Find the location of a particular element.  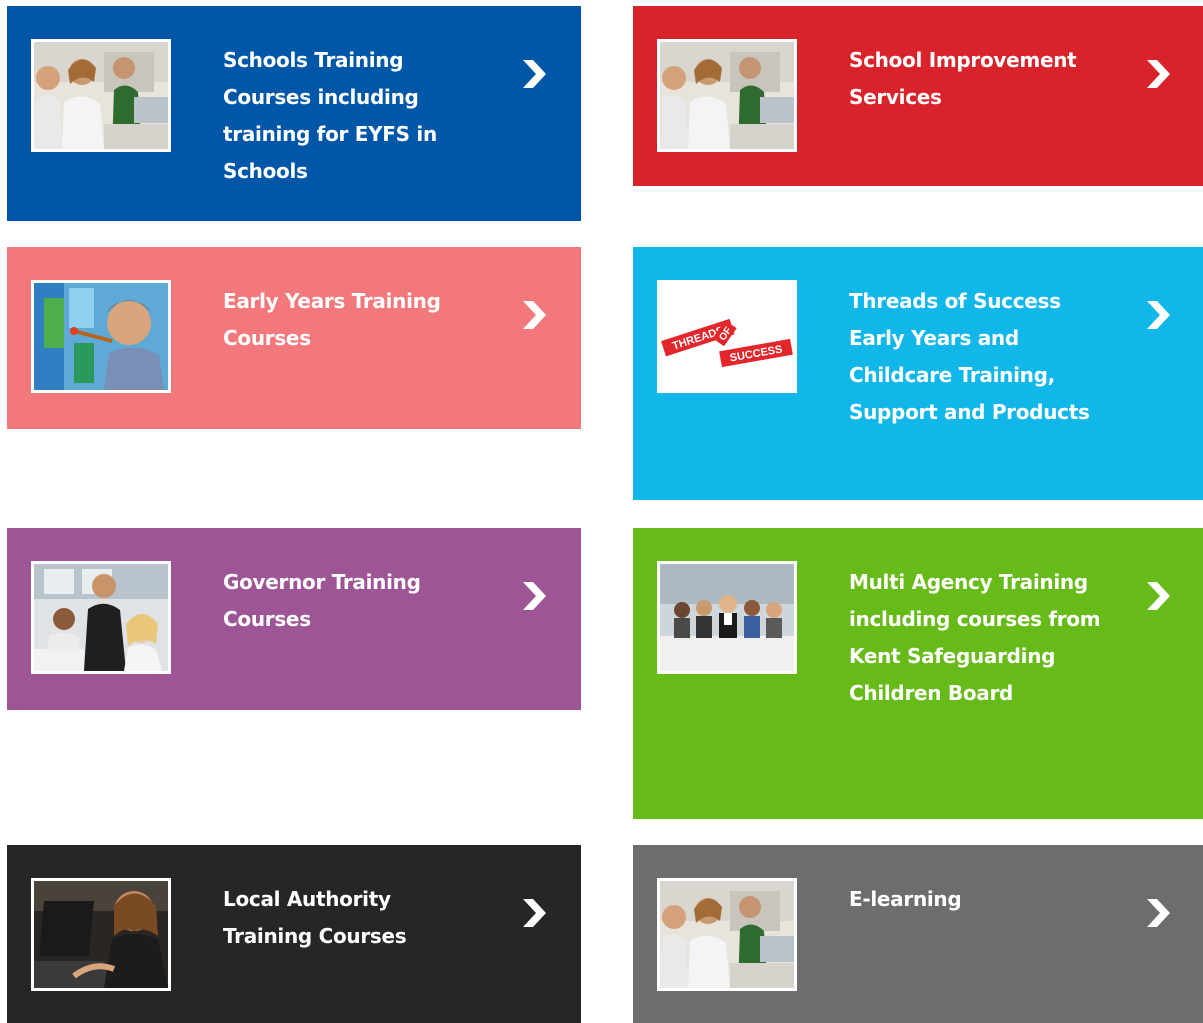

tile-label: Local Authority Training Courses is located at coordinates (315, 917).